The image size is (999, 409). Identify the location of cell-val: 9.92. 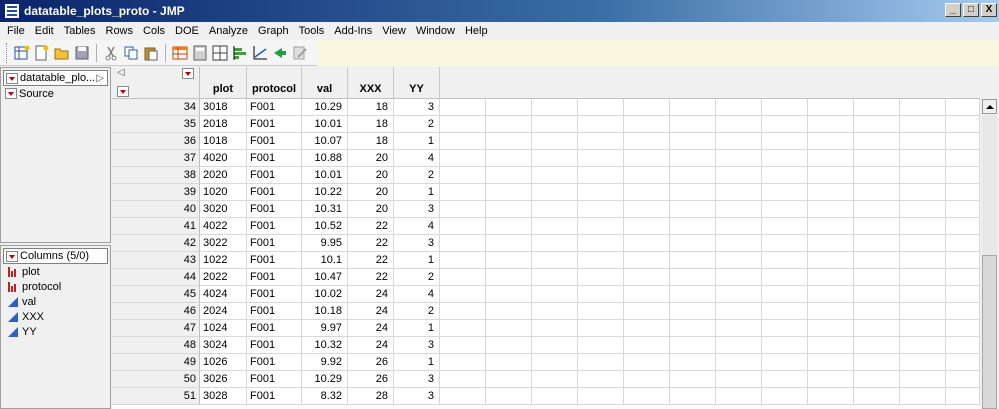
(325, 362).